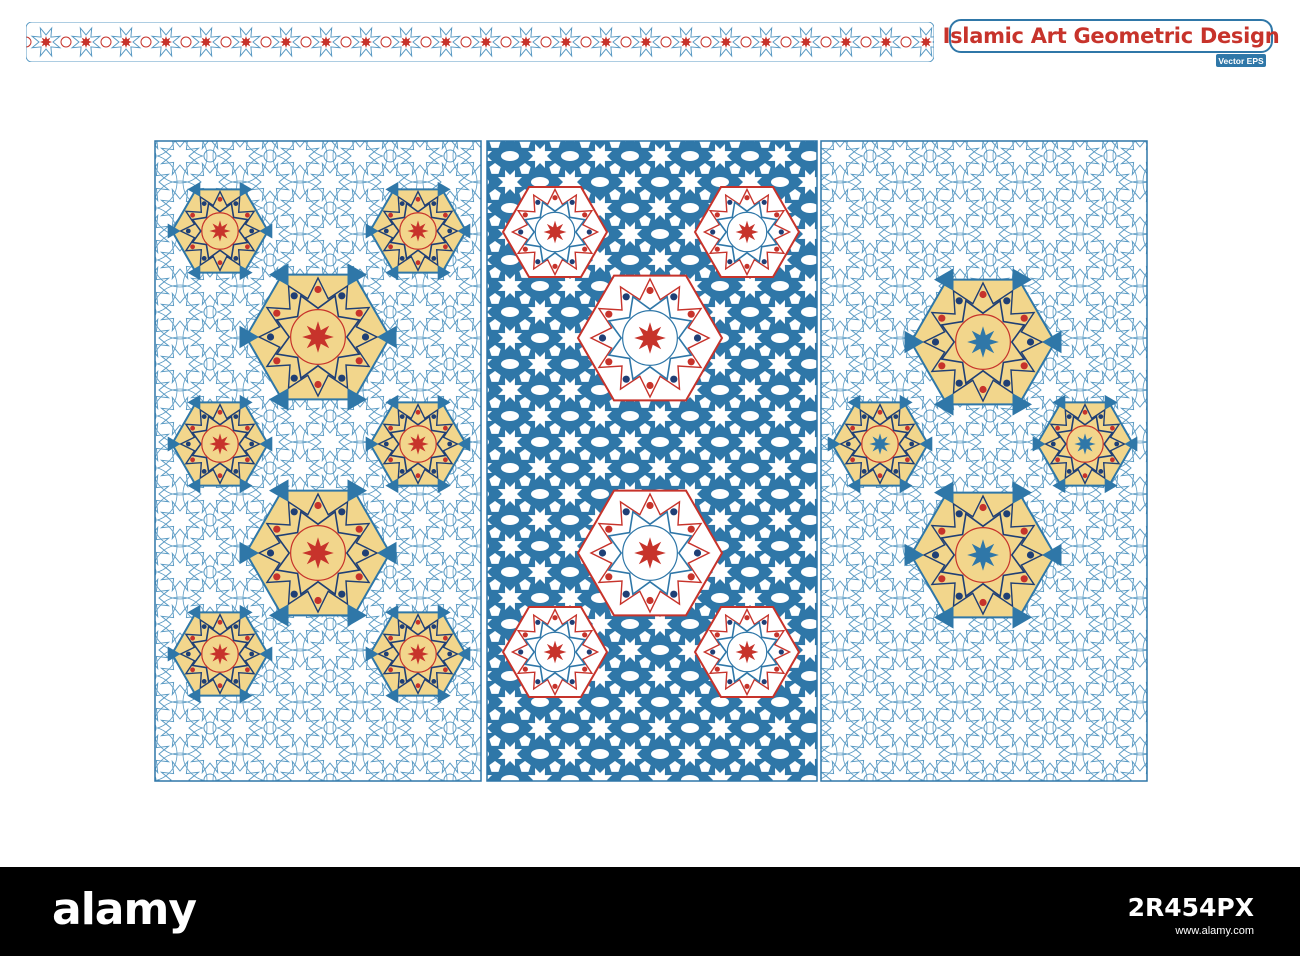 This screenshot has height=956, width=1300. I want to click on watermark-url: www.alamy.com, so click(1214, 931).